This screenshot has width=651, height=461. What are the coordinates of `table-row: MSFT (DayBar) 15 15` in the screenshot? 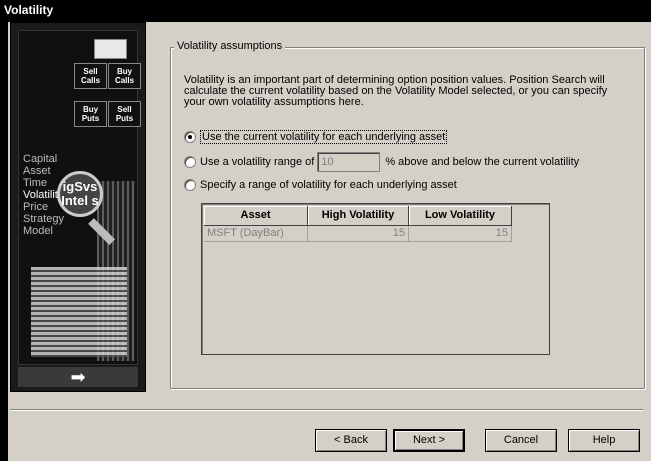 It's located at (358, 234).